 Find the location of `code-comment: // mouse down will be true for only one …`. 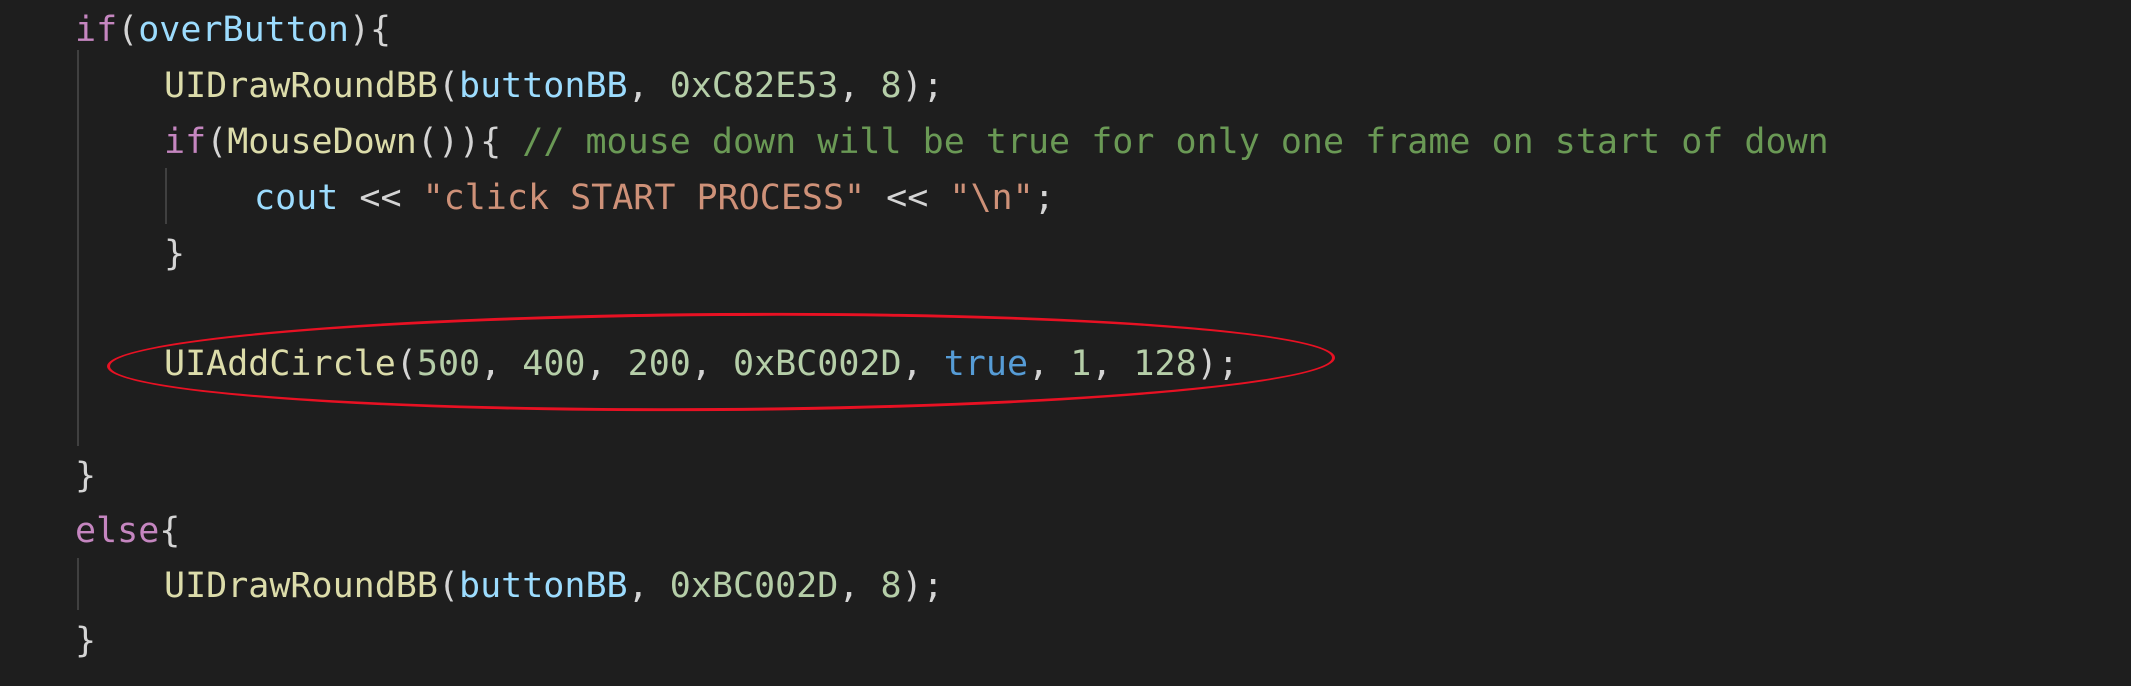

code-comment: // mouse down will be true for only one … is located at coordinates (1175, 142).